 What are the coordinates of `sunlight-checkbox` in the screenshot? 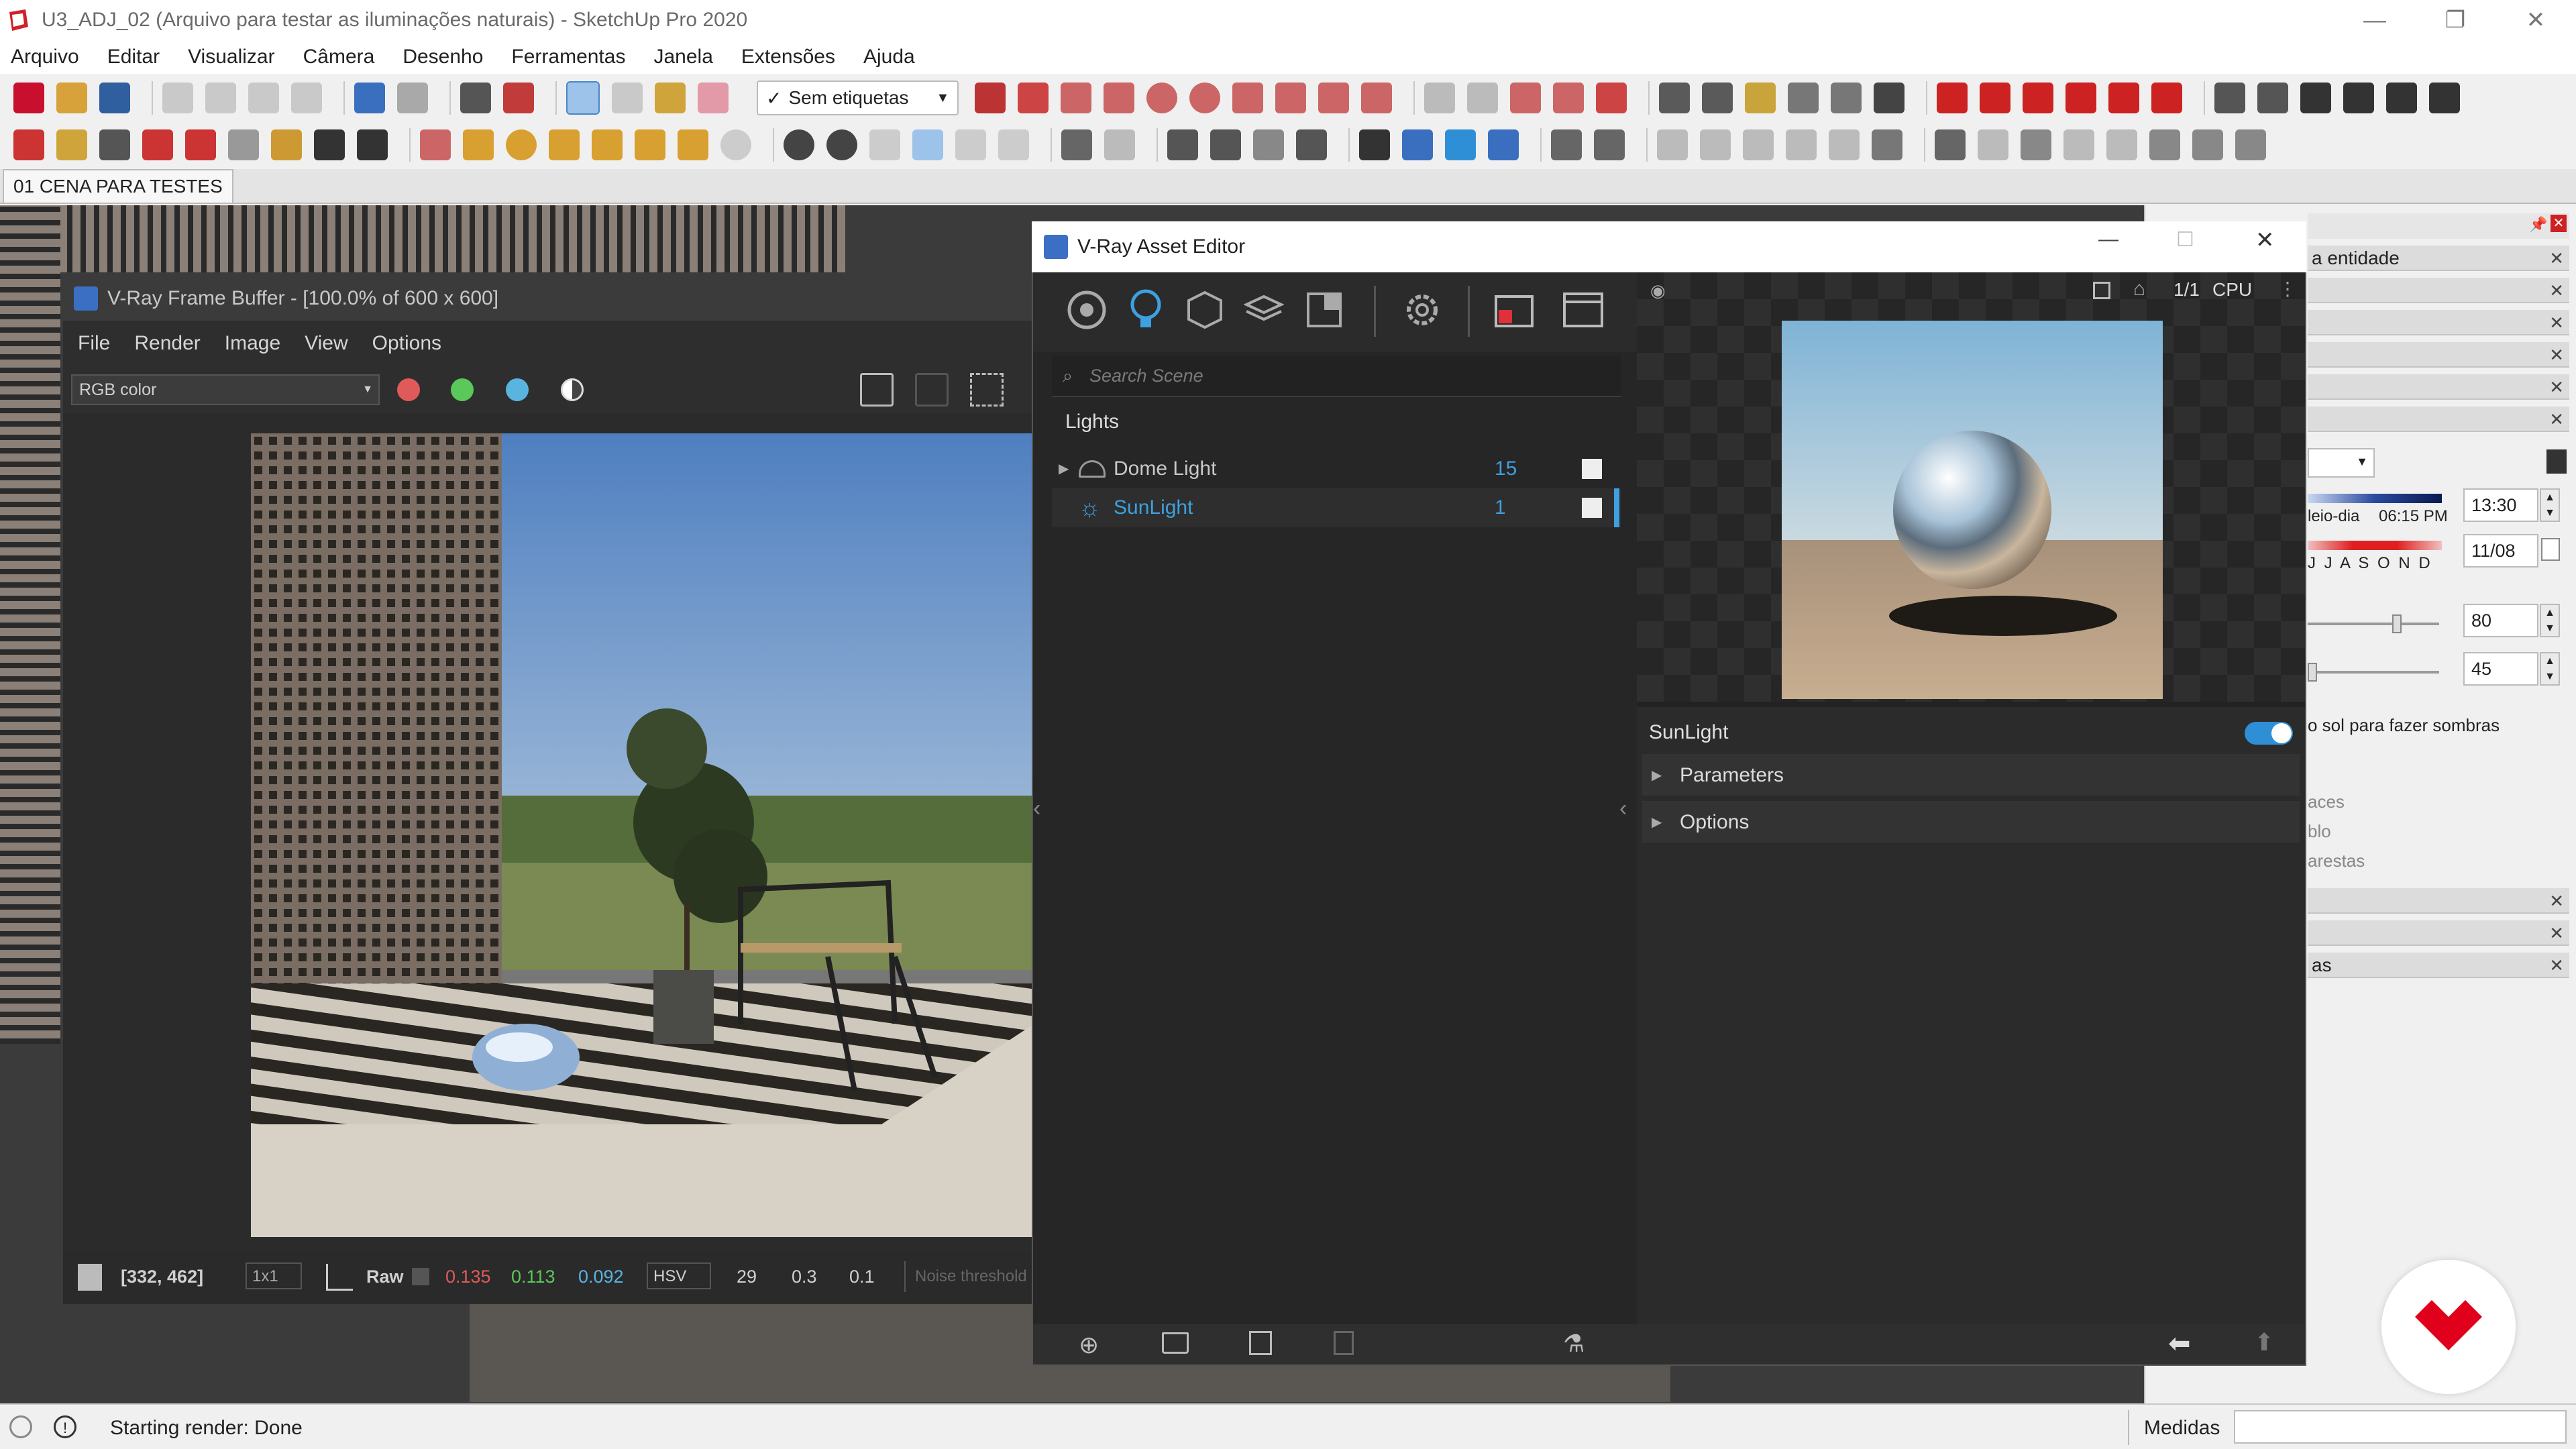 It's located at (1592, 508).